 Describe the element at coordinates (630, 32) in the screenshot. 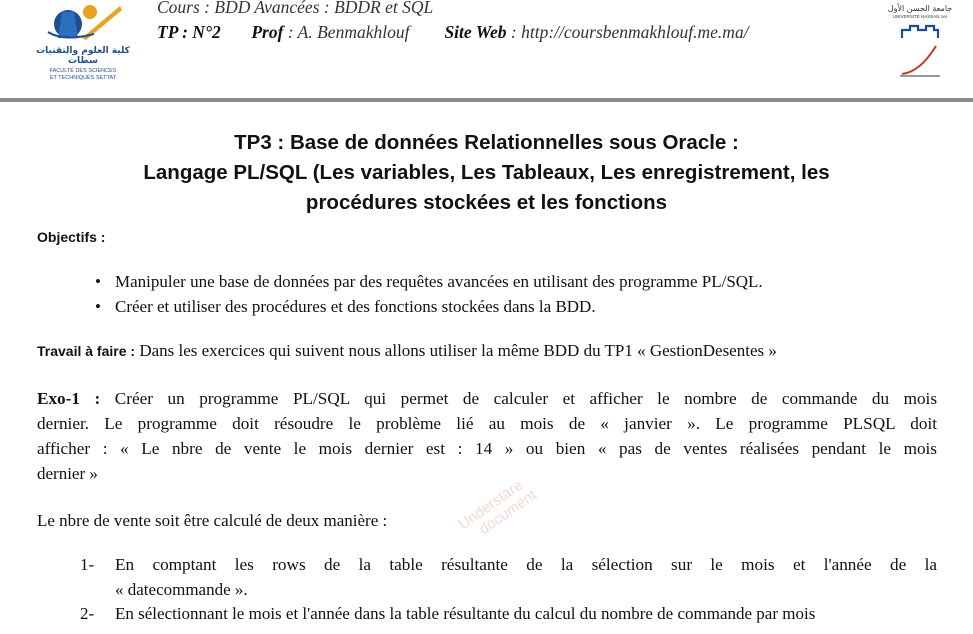

I see `site-value: : http://coursbenmakhlouf.me.ma/` at that location.